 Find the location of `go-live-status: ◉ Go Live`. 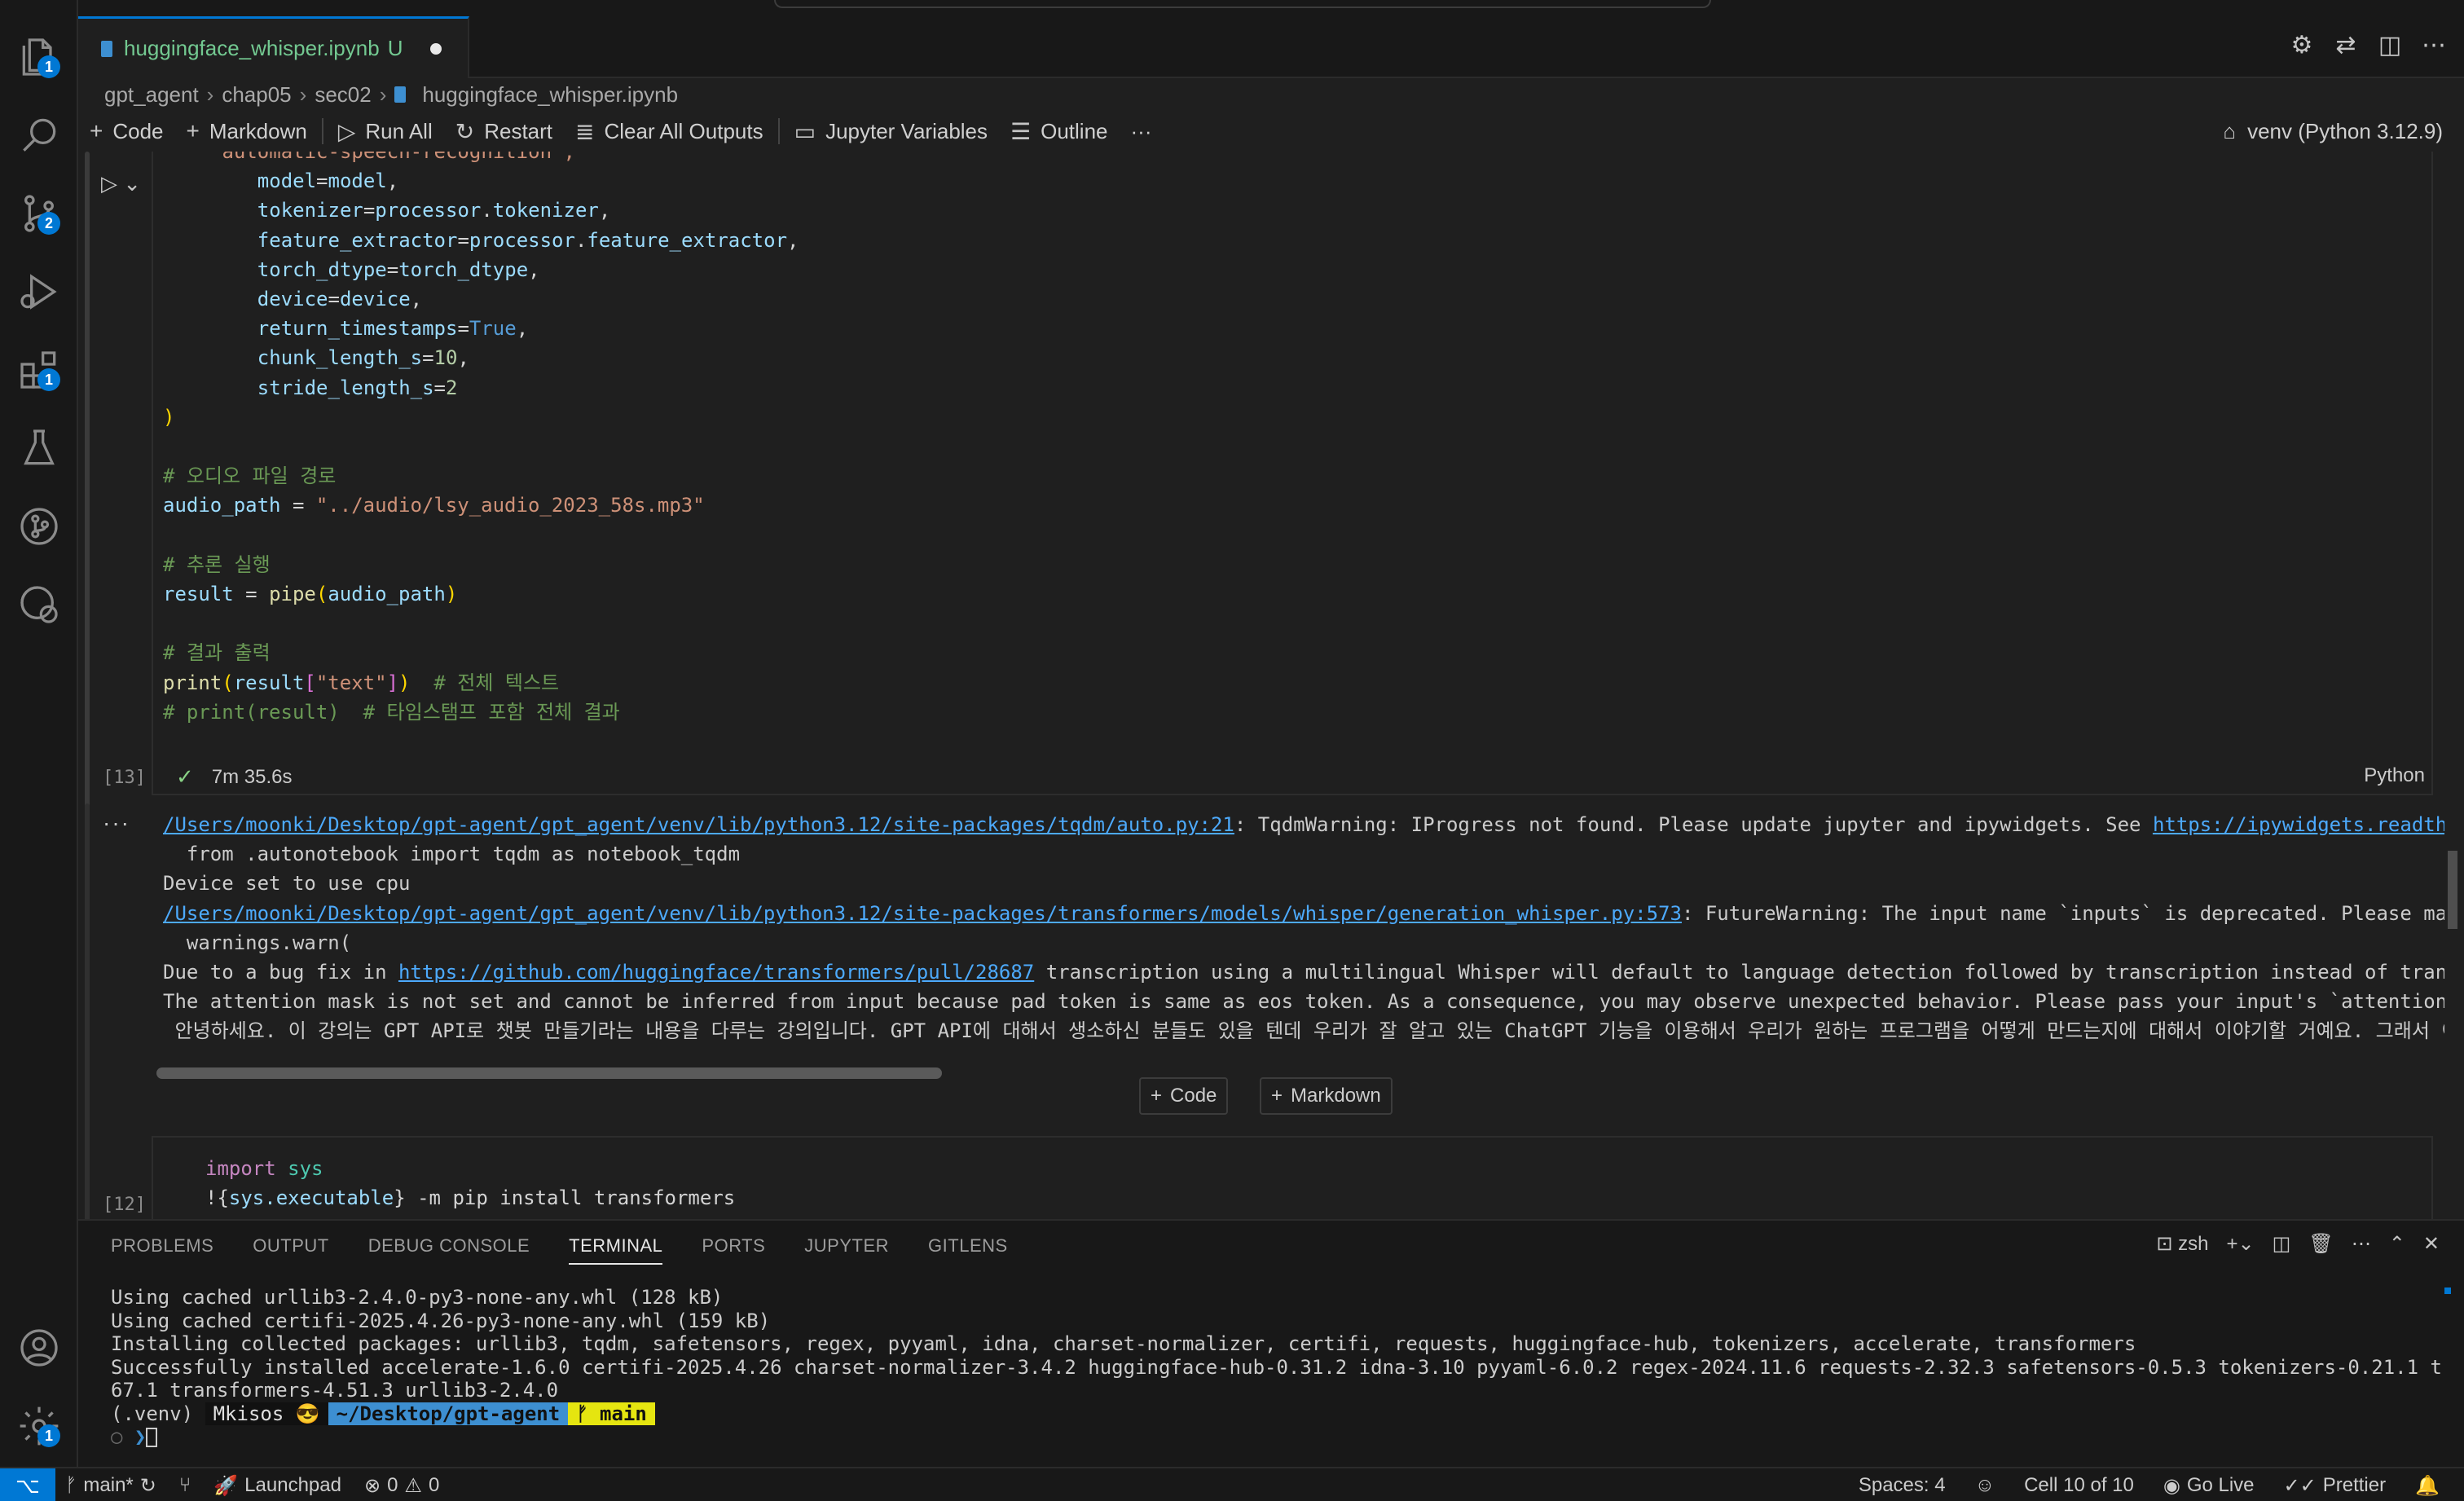

go-live-status: ◉ Go Live is located at coordinates (2209, 1486).